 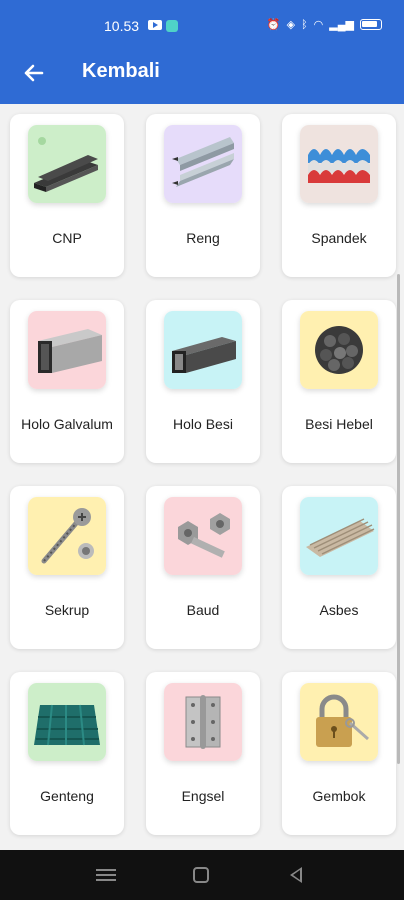 I want to click on alarm-icon: ⏰, so click(x=273, y=25).